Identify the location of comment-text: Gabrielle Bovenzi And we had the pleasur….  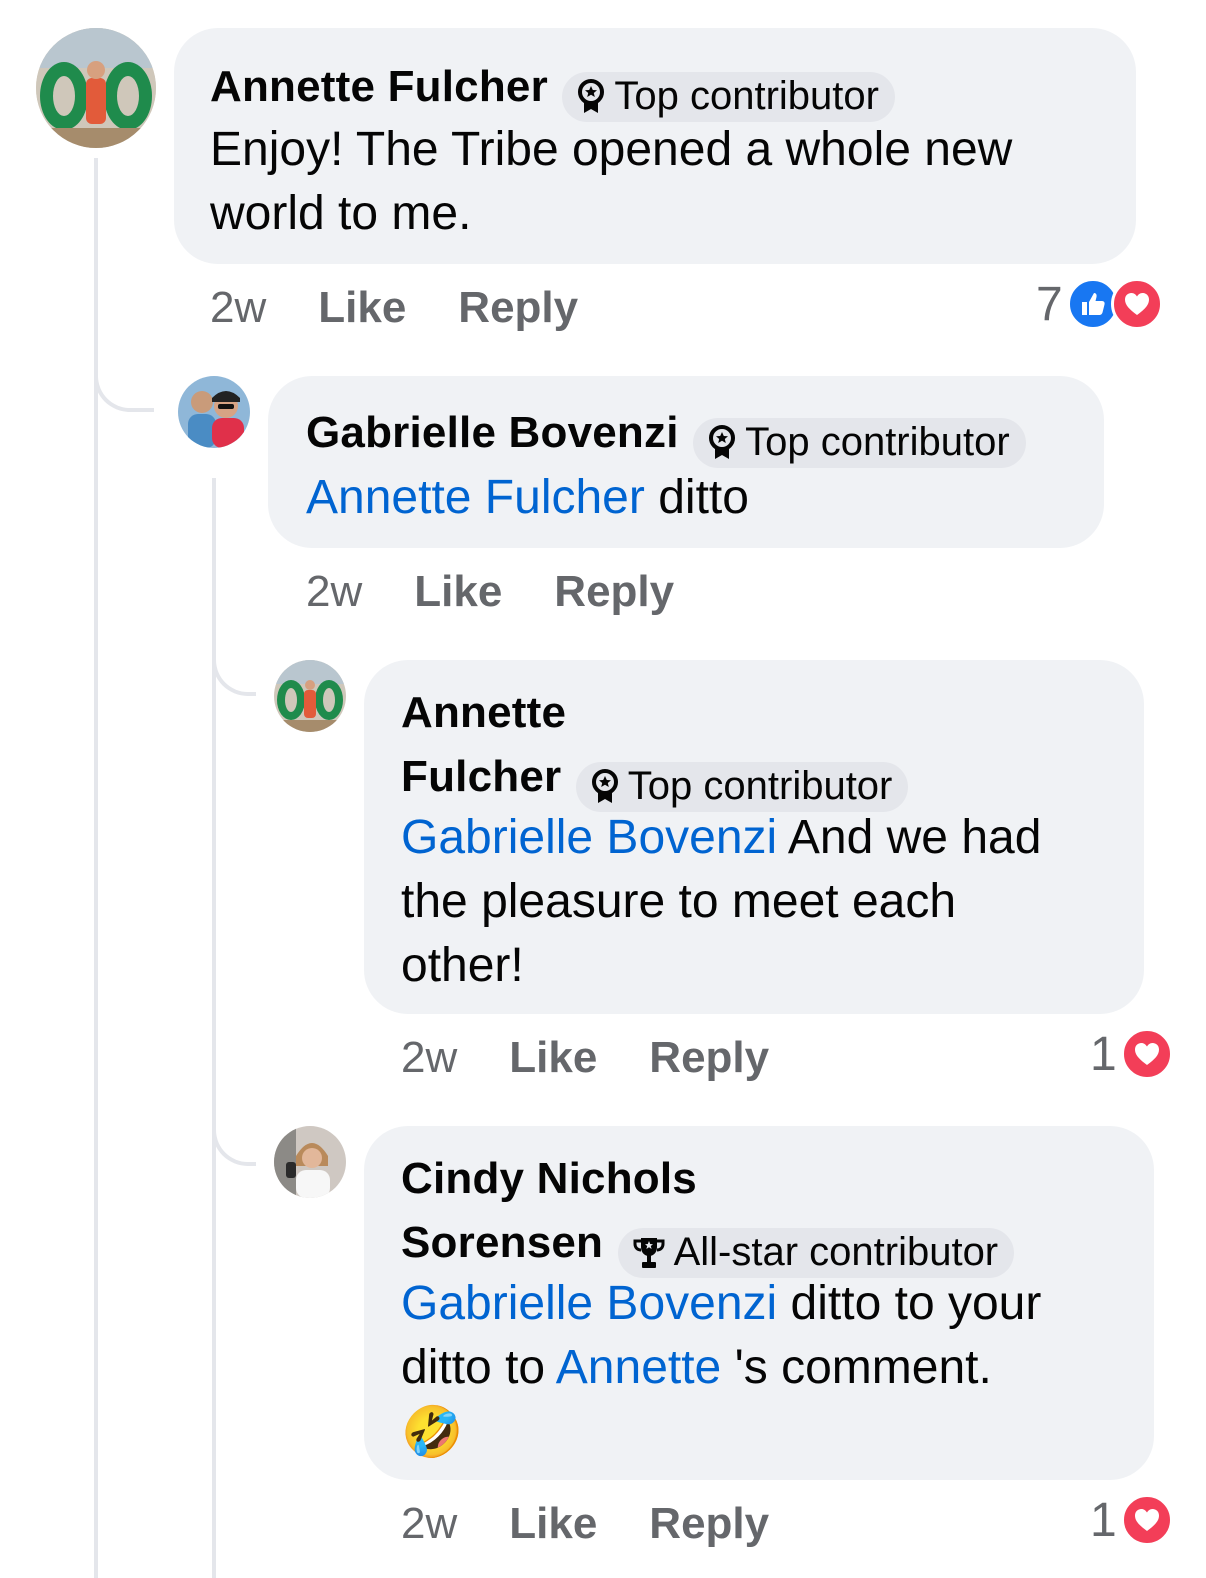
(771, 902).